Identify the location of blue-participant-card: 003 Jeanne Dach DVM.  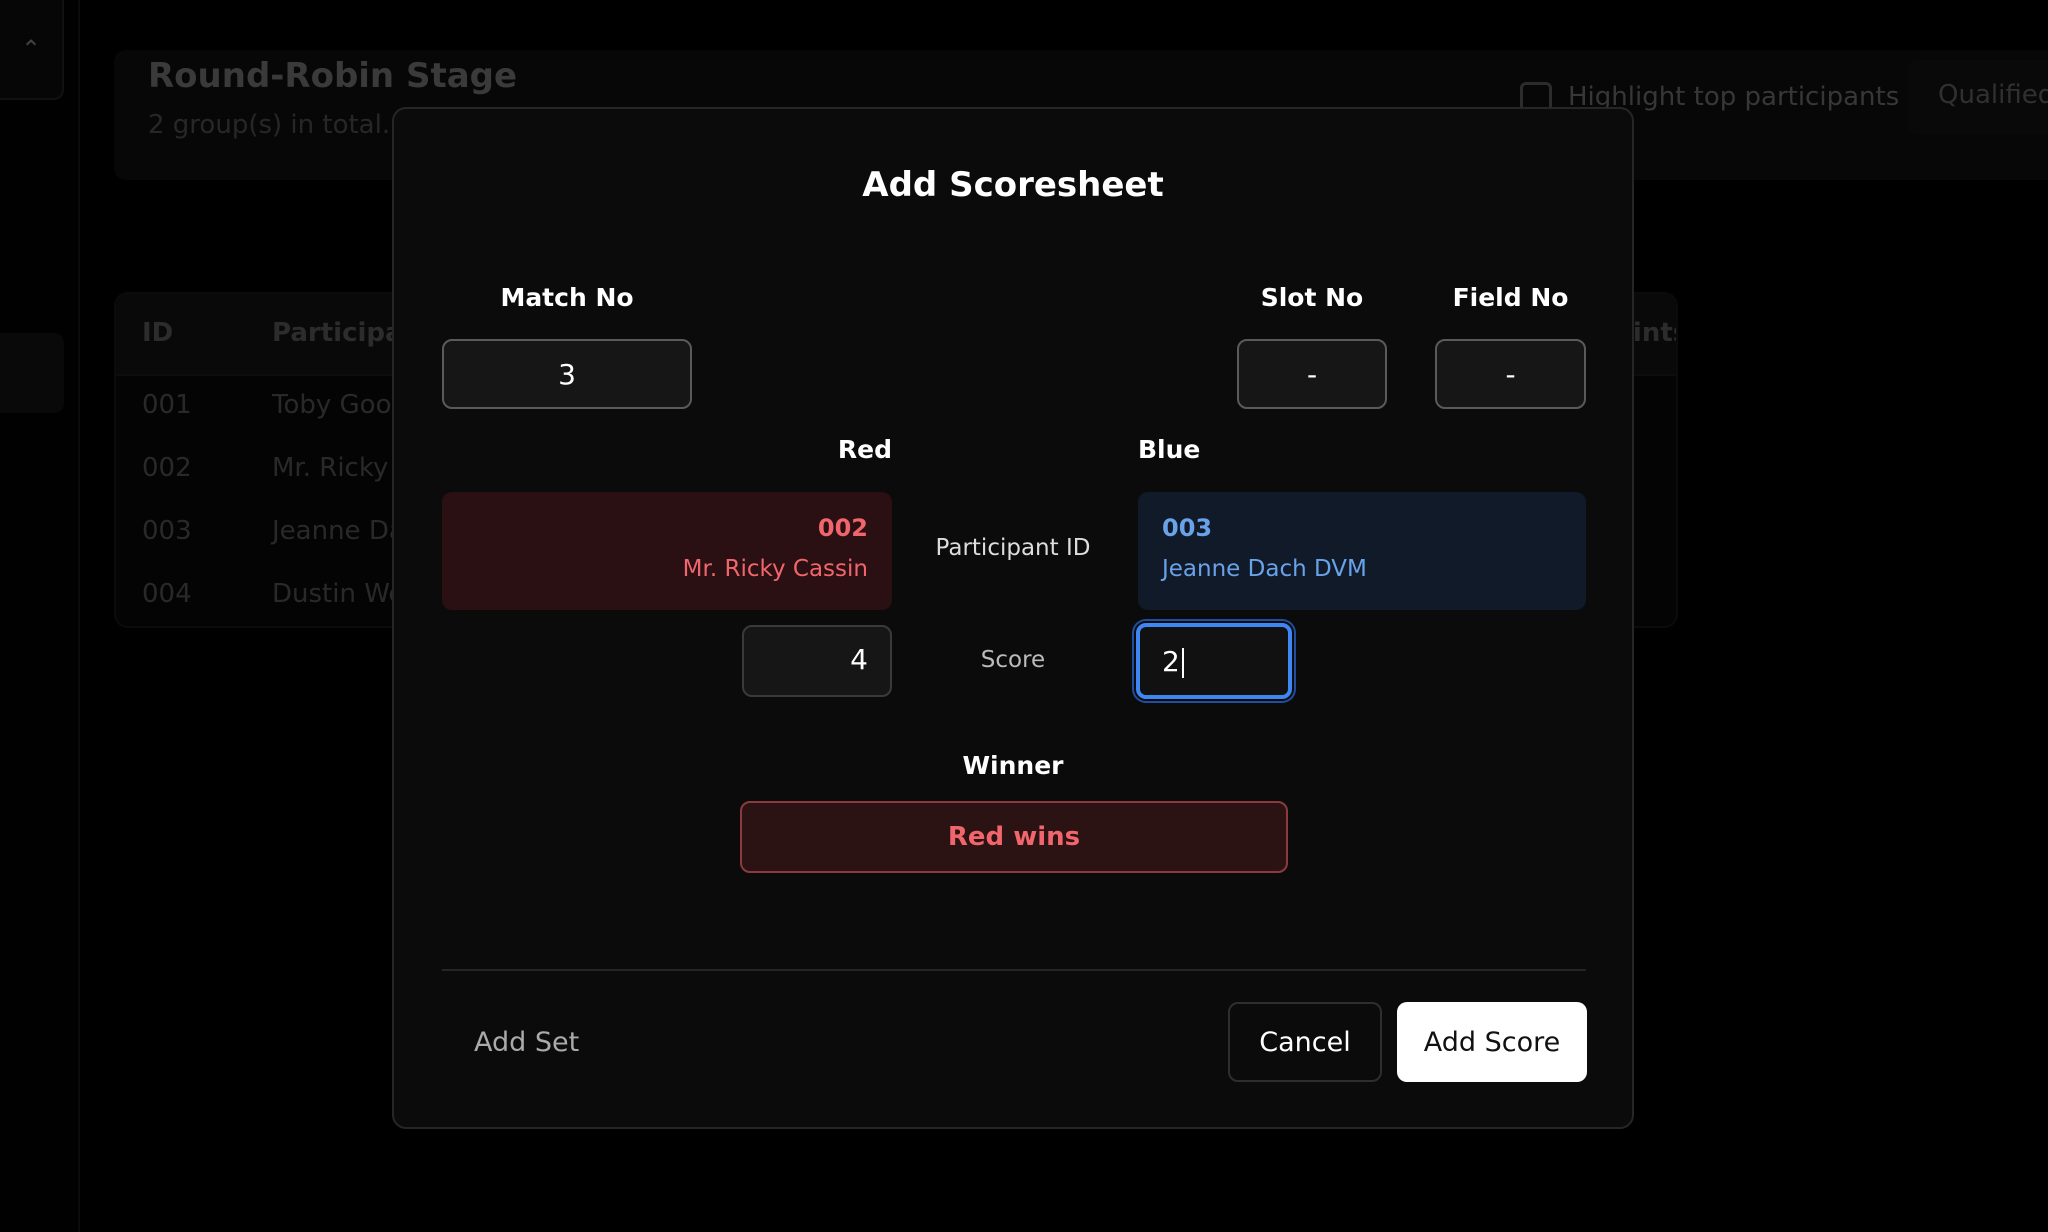
(1362, 551).